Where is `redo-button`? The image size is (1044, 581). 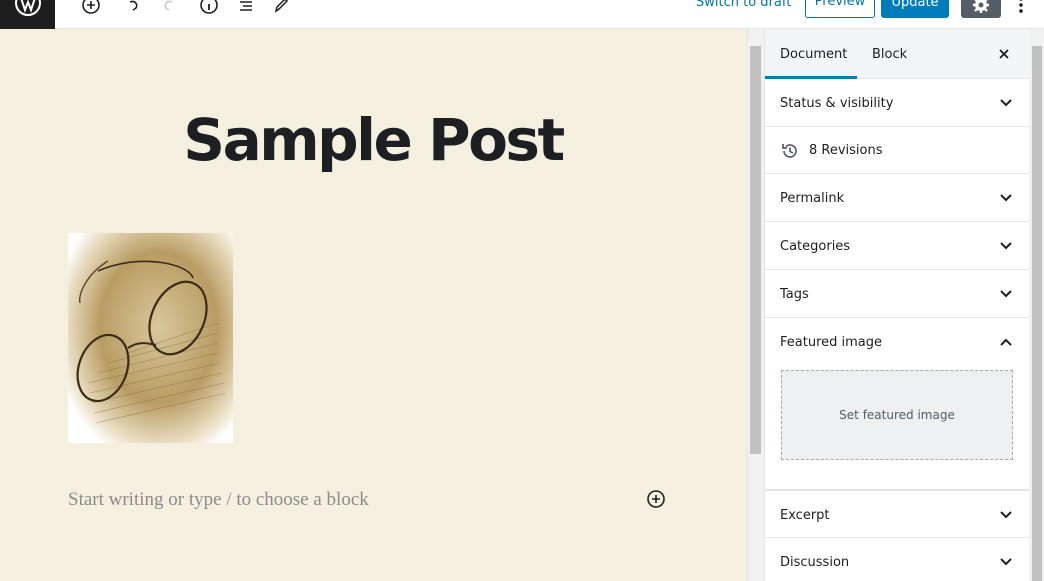
redo-button is located at coordinates (169, 8).